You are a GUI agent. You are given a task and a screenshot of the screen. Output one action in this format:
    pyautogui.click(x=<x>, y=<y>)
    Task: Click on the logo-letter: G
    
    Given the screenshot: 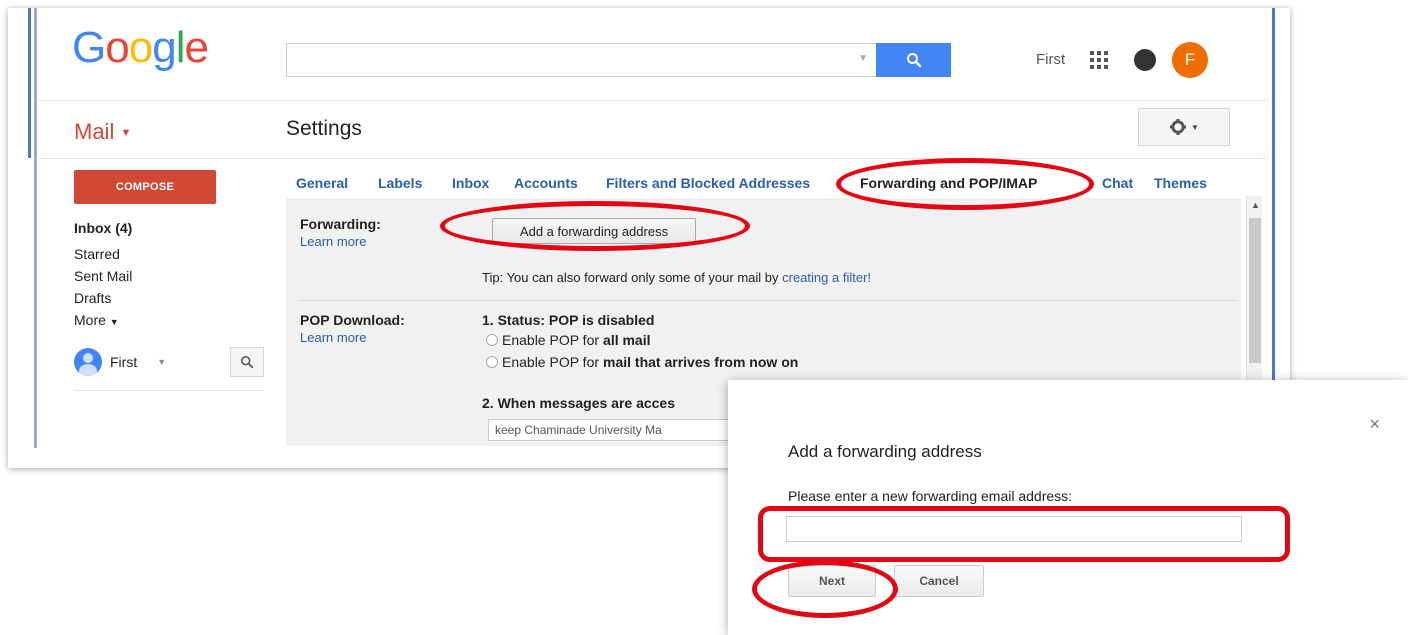 What is the action you would take?
    pyautogui.click(x=89, y=47)
    